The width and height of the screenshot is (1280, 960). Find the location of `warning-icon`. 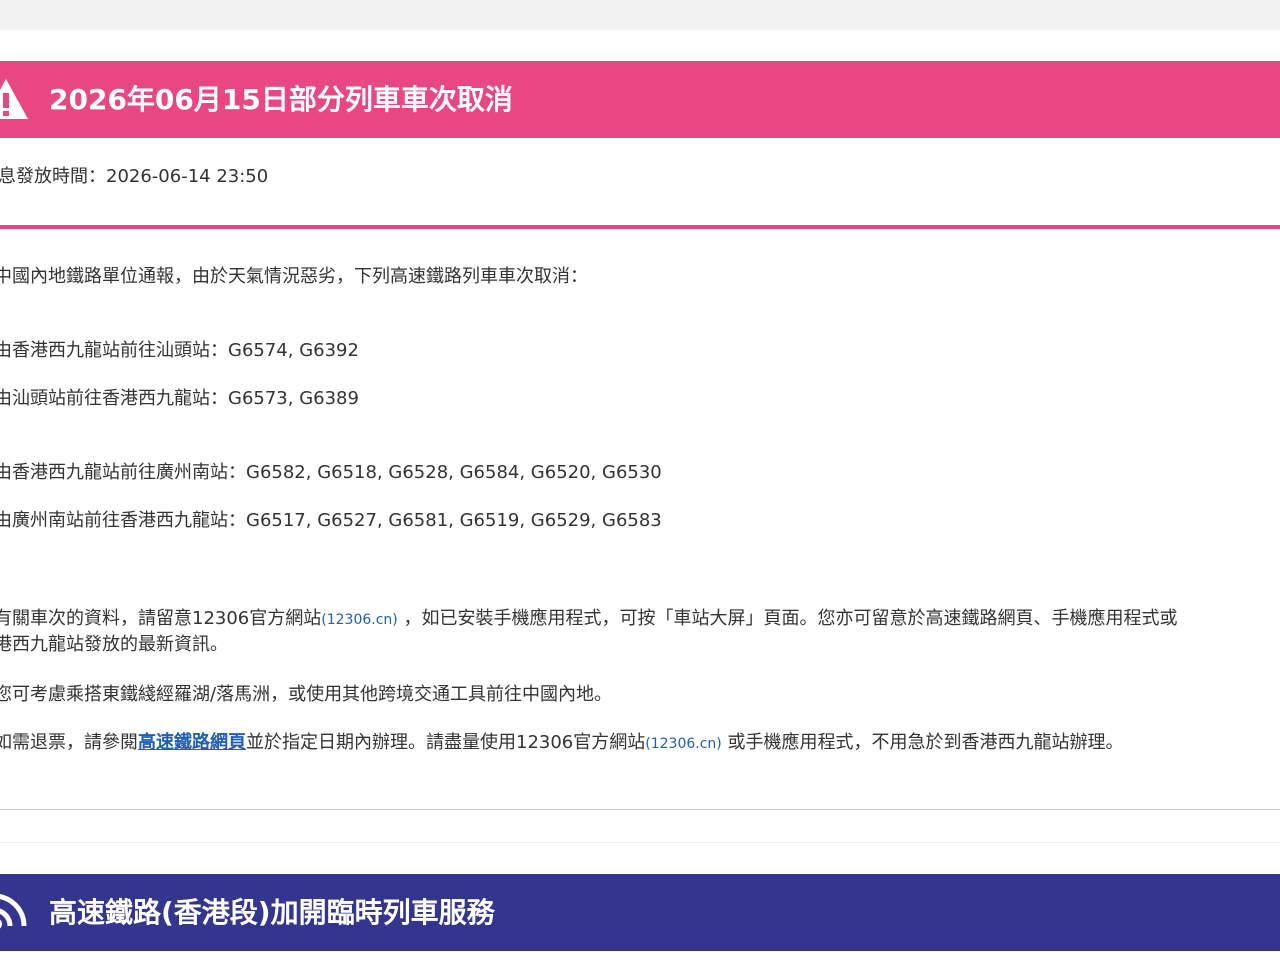

warning-icon is located at coordinates (14, 99).